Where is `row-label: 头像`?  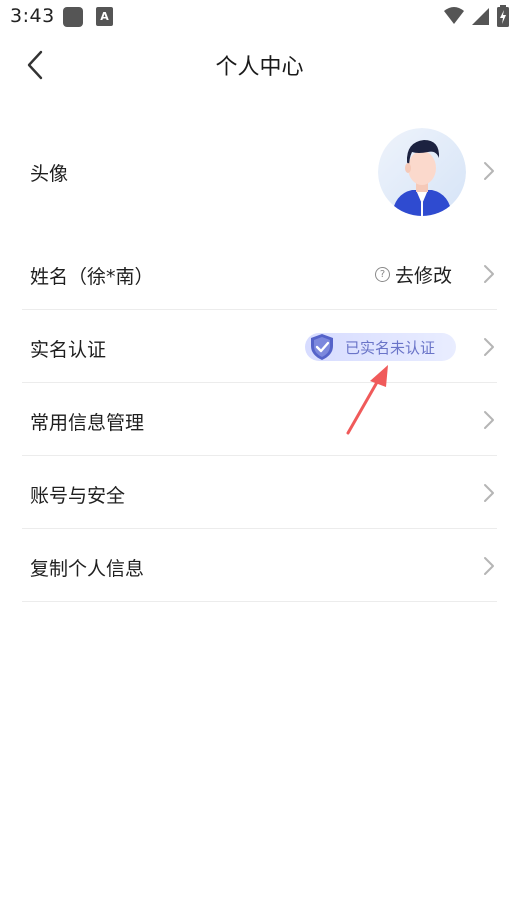 row-label: 头像 is located at coordinates (49, 174).